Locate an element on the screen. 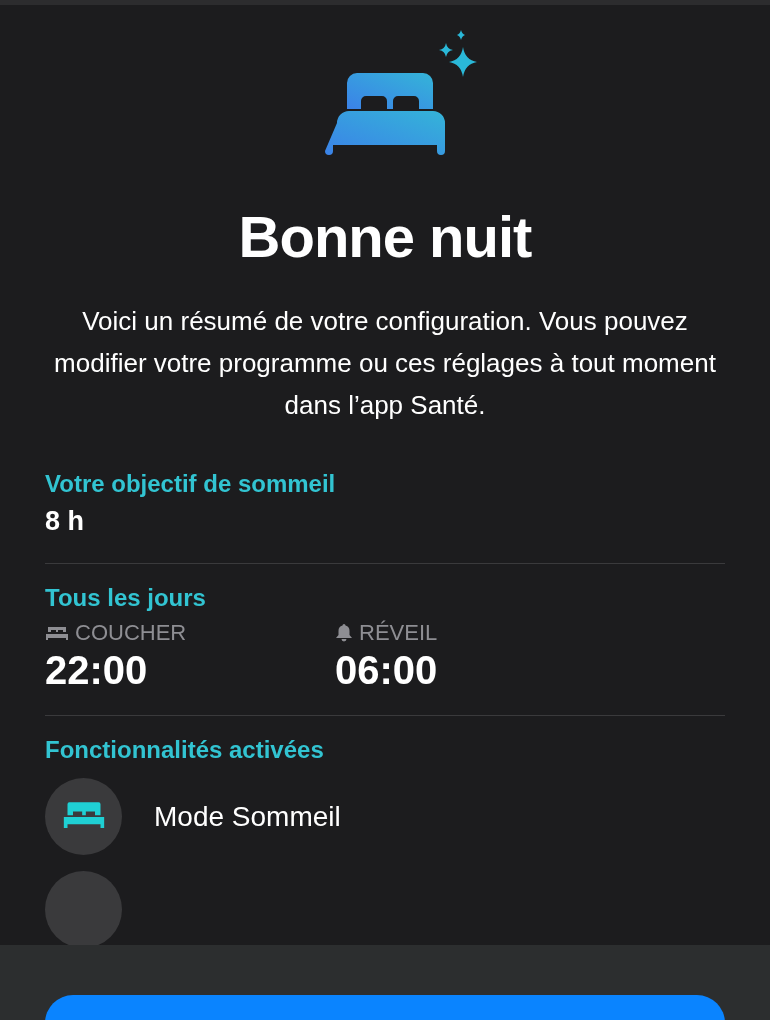 The image size is (770, 1020). time-value: 22:00 is located at coordinates (97, 670).